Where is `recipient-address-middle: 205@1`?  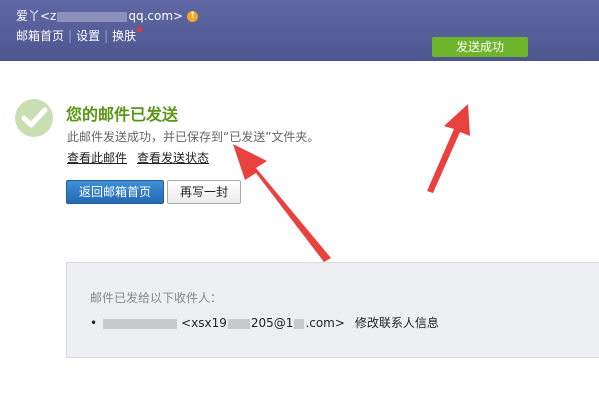
recipient-address-middle: 205@1 is located at coordinates (272, 323).